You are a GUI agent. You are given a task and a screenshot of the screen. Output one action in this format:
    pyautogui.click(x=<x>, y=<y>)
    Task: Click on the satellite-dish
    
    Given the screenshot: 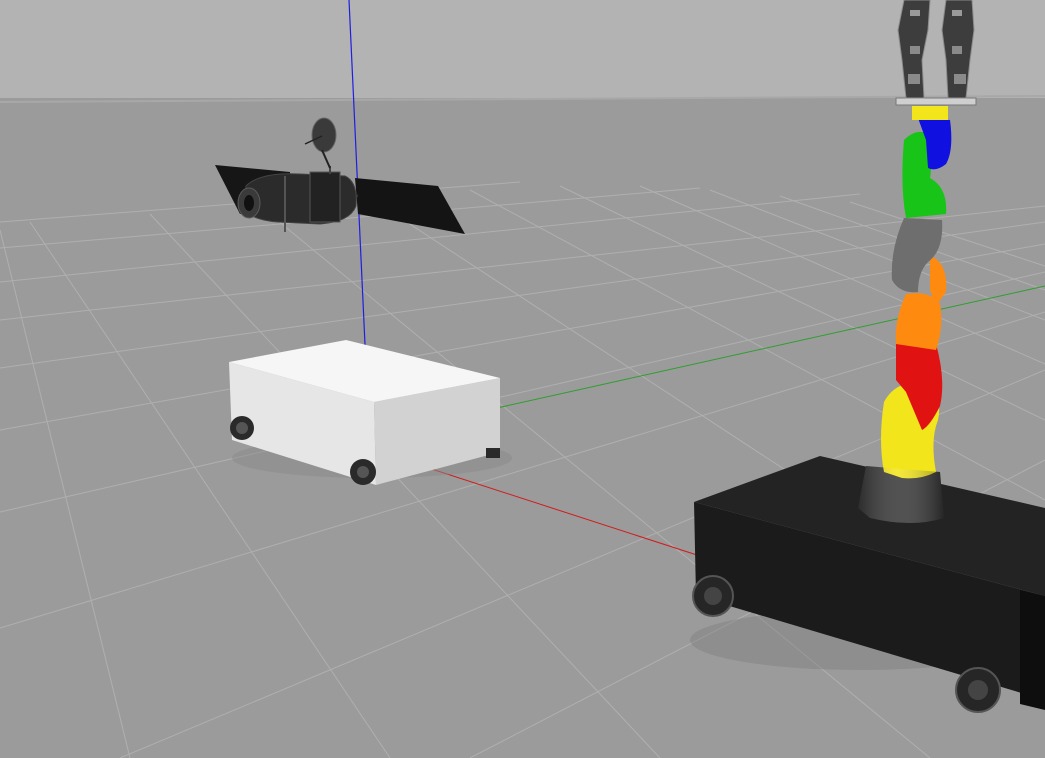 What is the action you would take?
    pyautogui.click(x=324, y=135)
    